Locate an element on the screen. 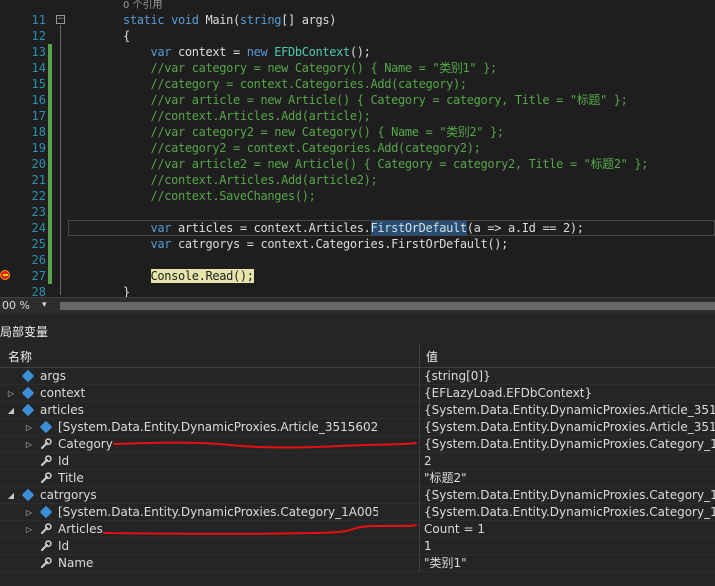 Image resolution: width=715 pixels, height=586 pixels. line-number: 22 is located at coordinates (38, 196).